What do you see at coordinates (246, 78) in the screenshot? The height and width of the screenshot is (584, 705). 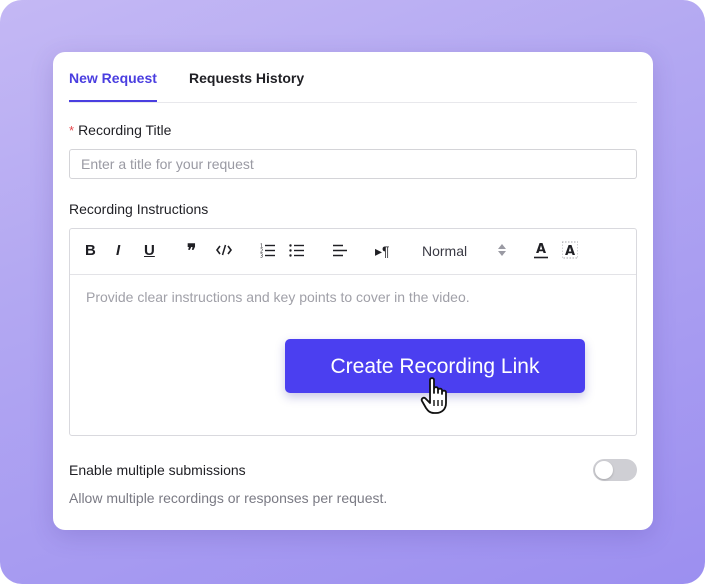 I see `tab-requests-history: Requests History` at bounding box center [246, 78].